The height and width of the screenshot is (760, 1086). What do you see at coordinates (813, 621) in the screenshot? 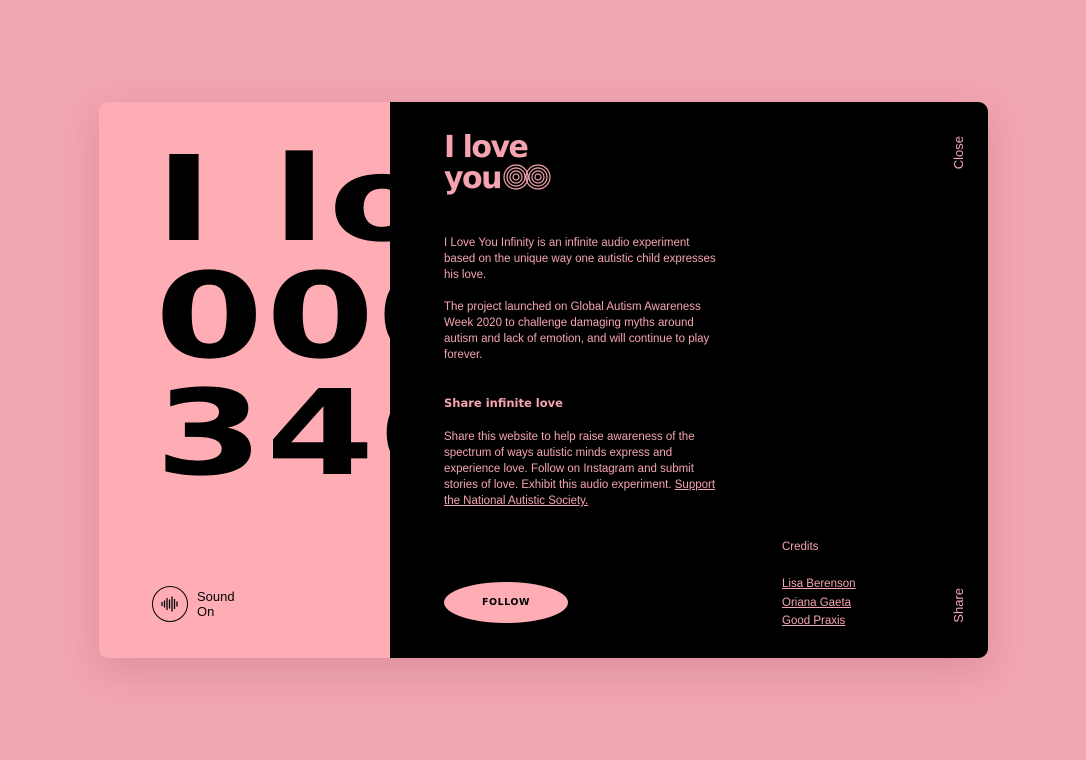
I see `credit-link-good-praxis: Good Praxis` at bounding box center [813, 621].